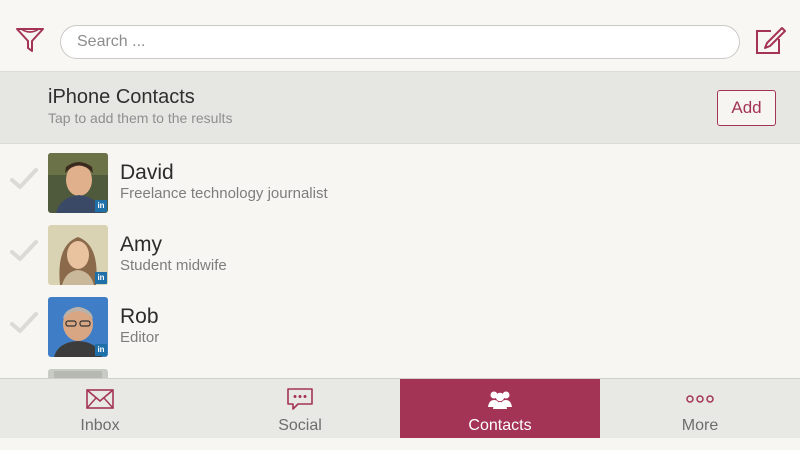 Image resolution: width=800 pixels, height=450 pixels. I want to click on bottom-strip, so click(400, 444).